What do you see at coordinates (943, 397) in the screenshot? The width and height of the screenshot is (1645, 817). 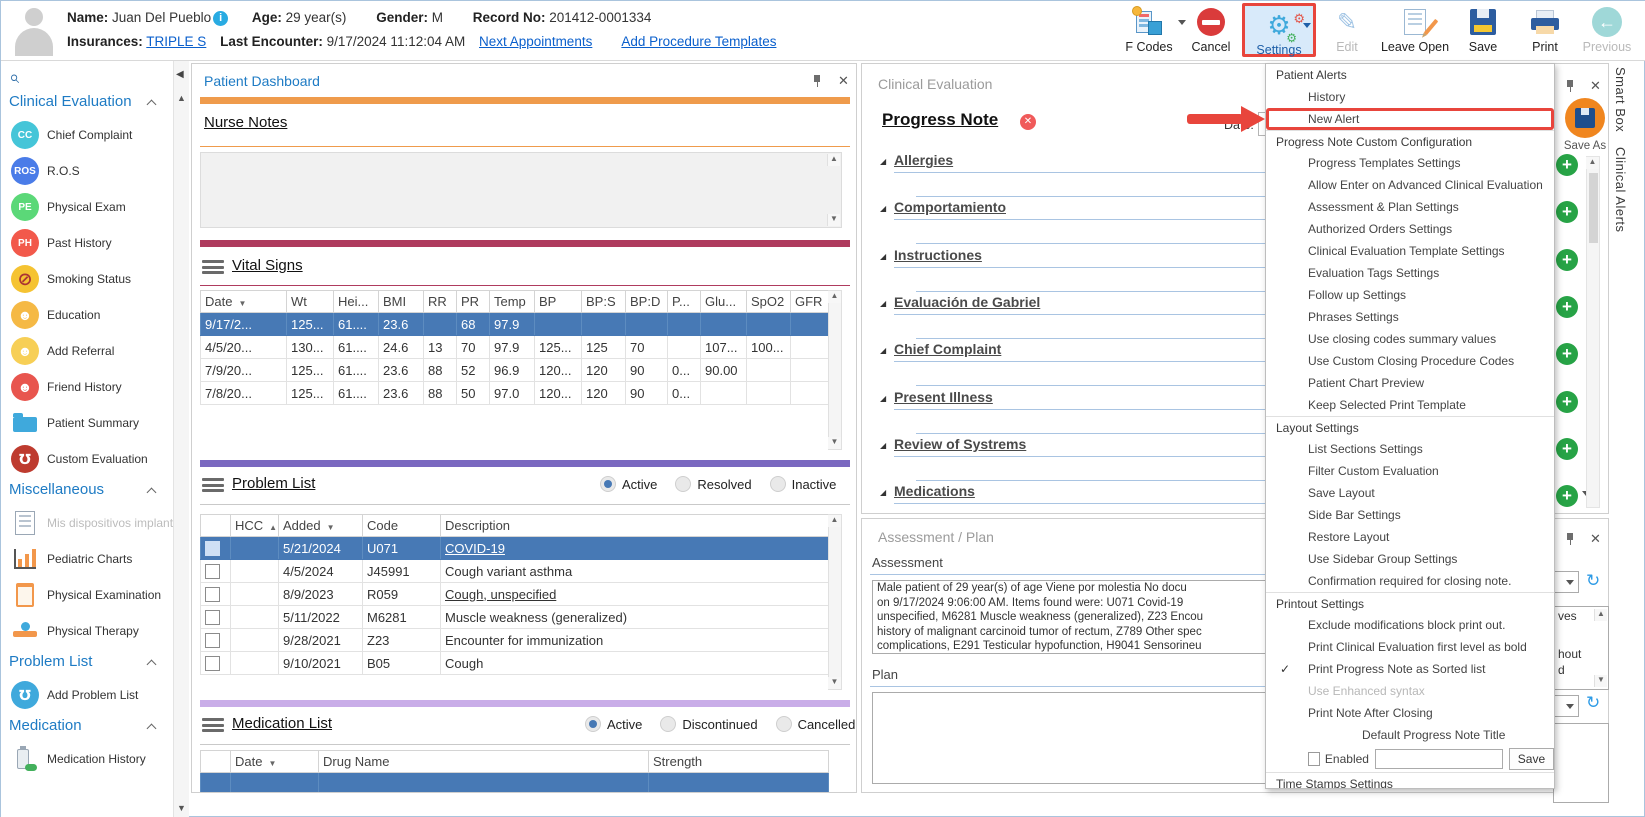 I see `section-heading: Present Illness` at bounding box center [943, 397].